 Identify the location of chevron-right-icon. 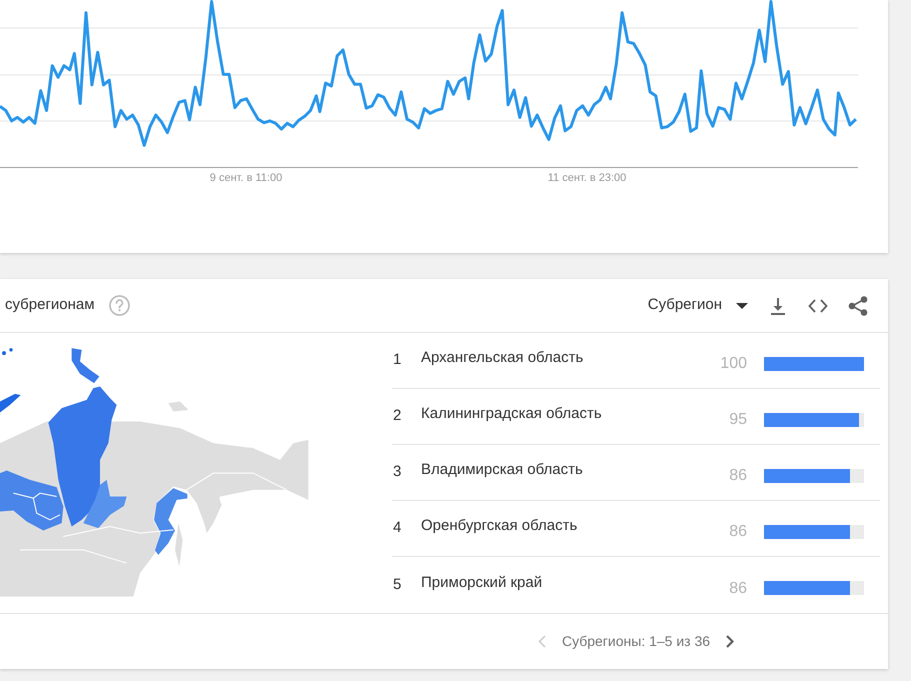
(730, 641).